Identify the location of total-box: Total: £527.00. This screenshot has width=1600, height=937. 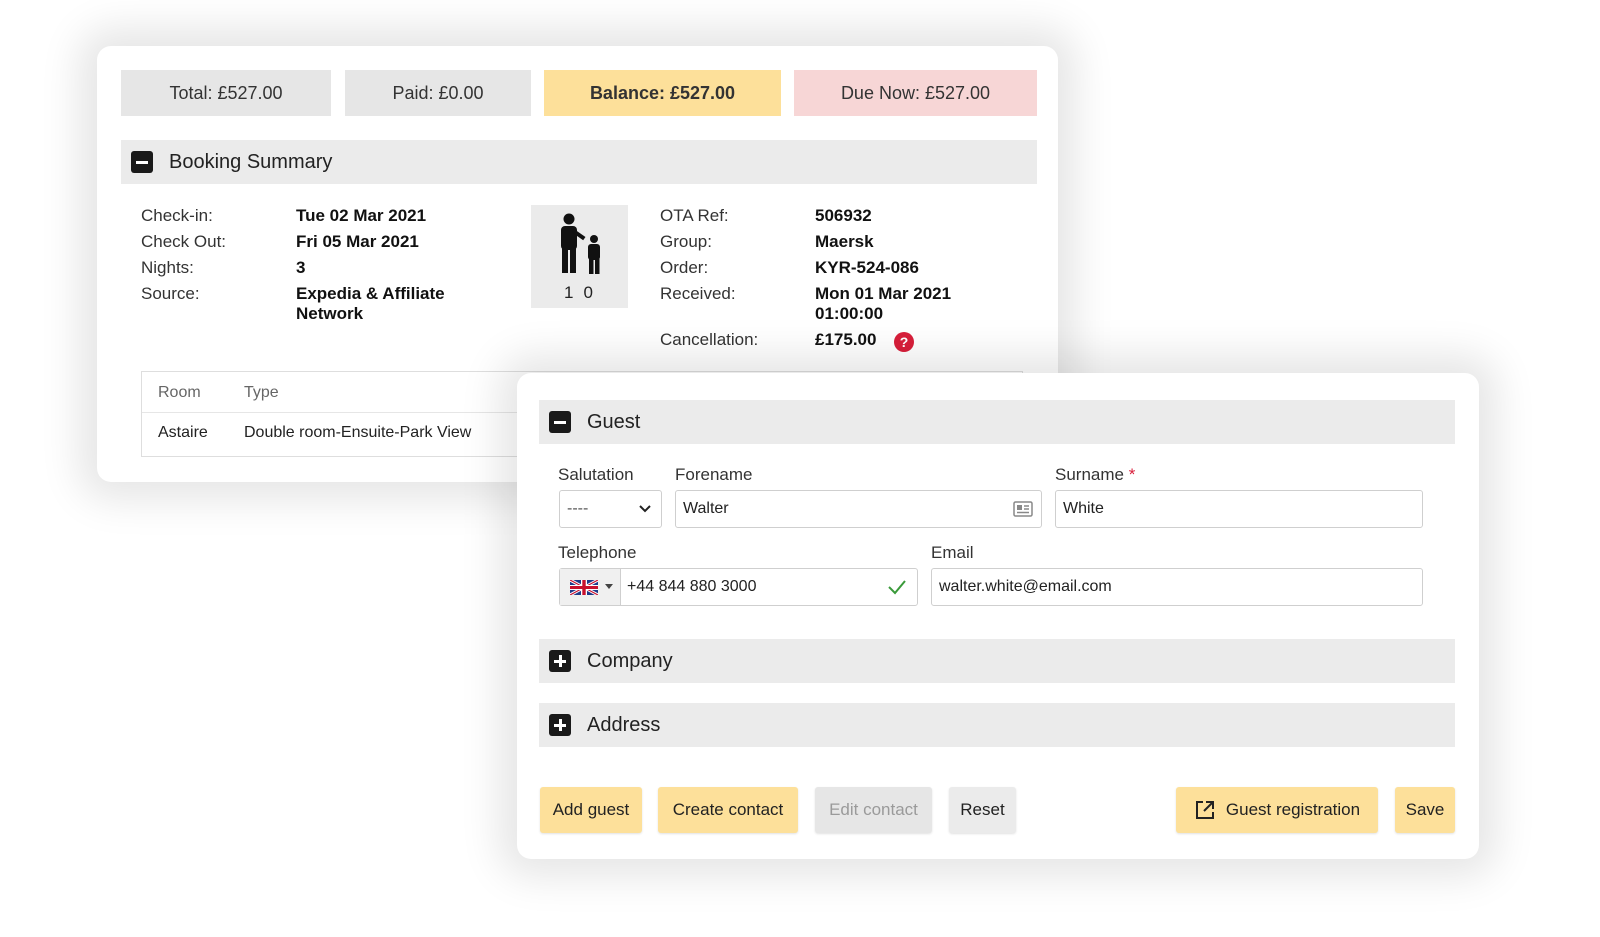
(226, 93).